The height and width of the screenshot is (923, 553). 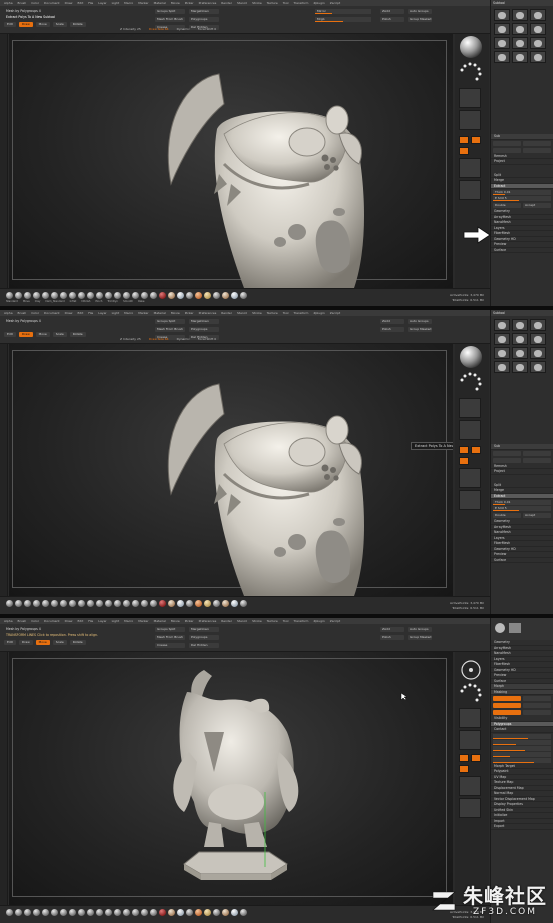 I want to click on panel-item-surface: Surface, so click(x=522, y=560).